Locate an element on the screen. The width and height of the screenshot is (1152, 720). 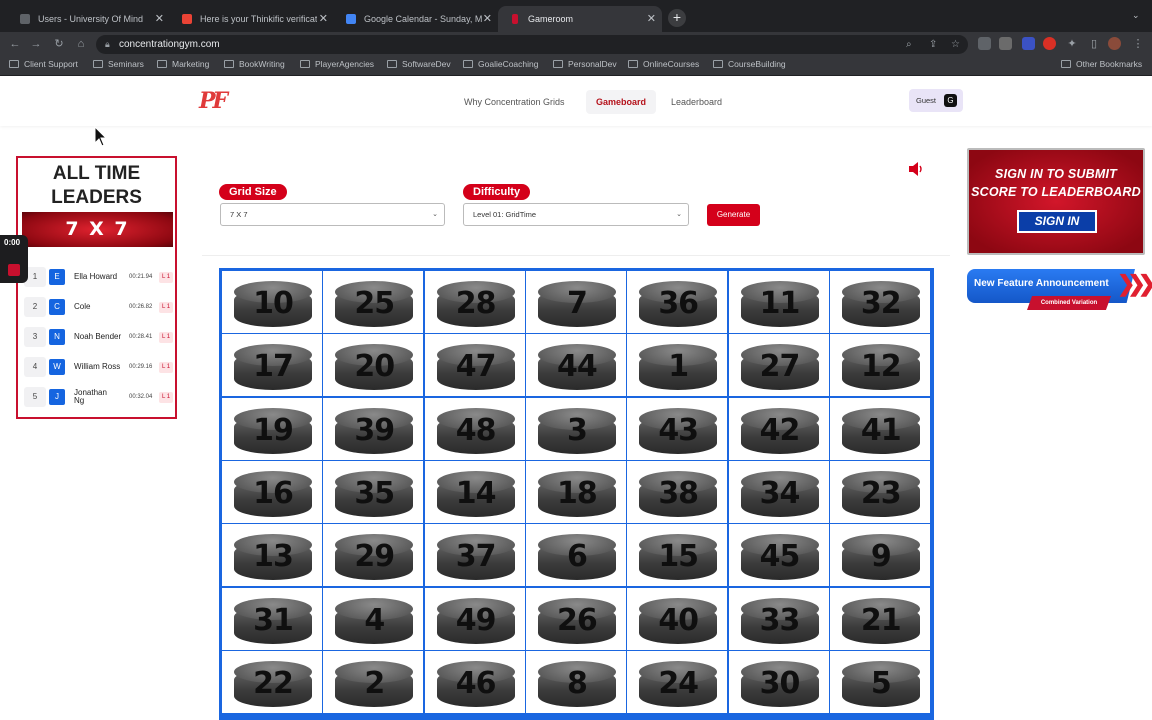
nav-leaderboard: Leaderboard is located at coordinates (696, 102).